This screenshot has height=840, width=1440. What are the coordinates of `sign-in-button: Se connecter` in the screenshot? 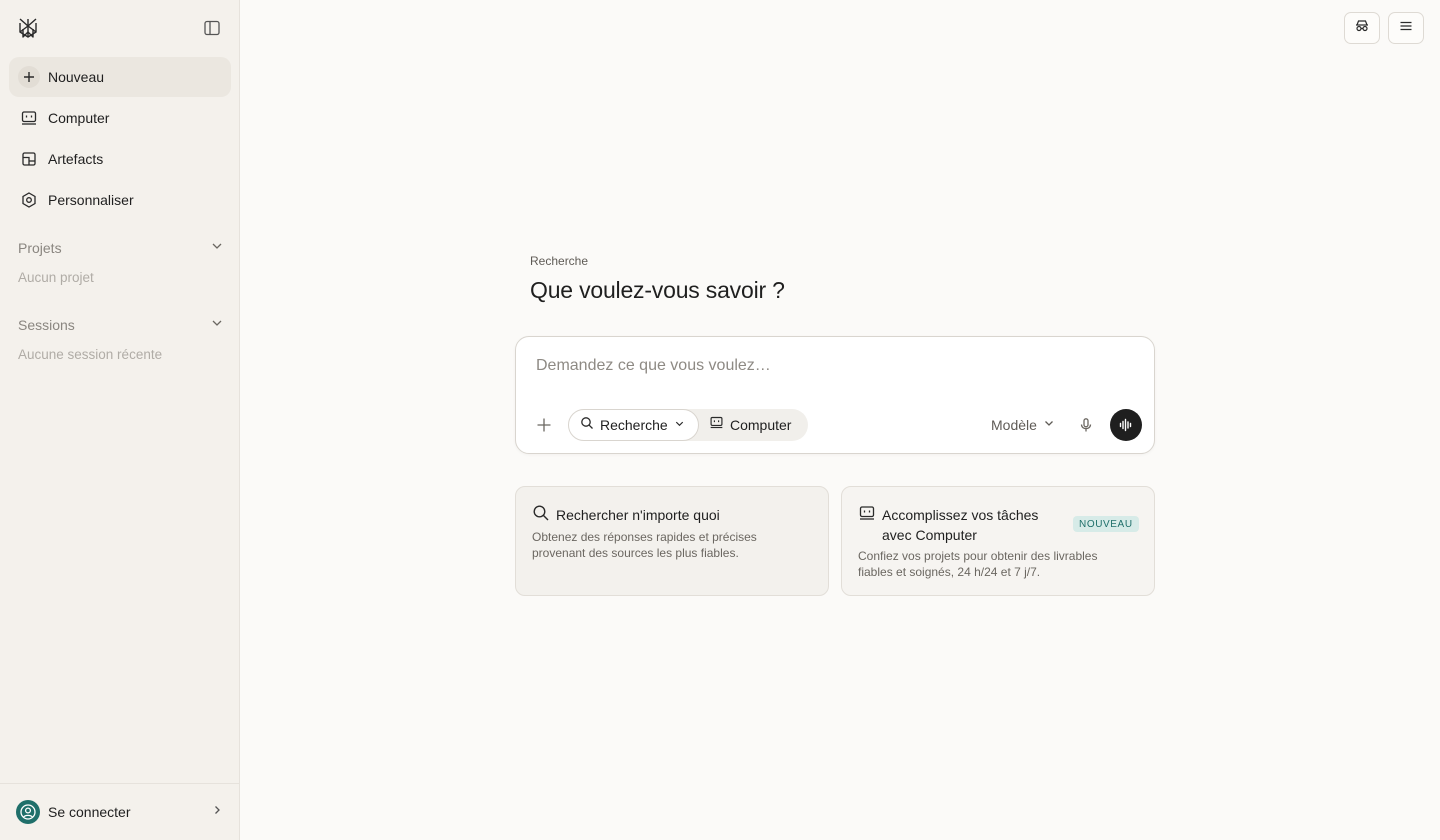 It's located at (119, 811).